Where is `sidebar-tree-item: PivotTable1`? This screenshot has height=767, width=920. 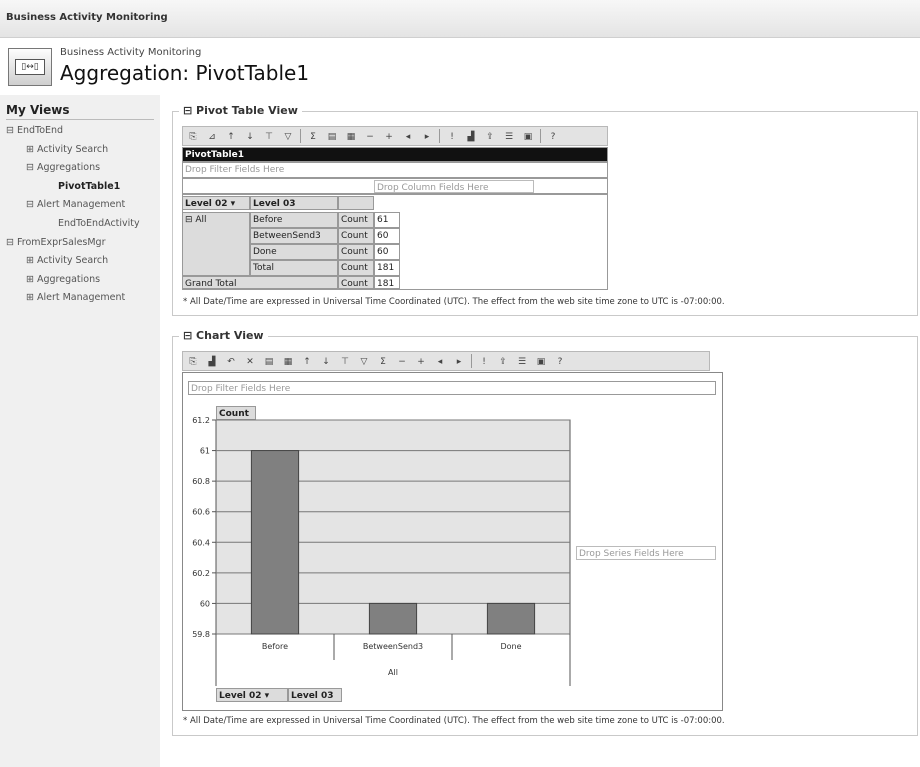
sidebar-tree-item: PivotTable1 is located at coordinates (80, 187).